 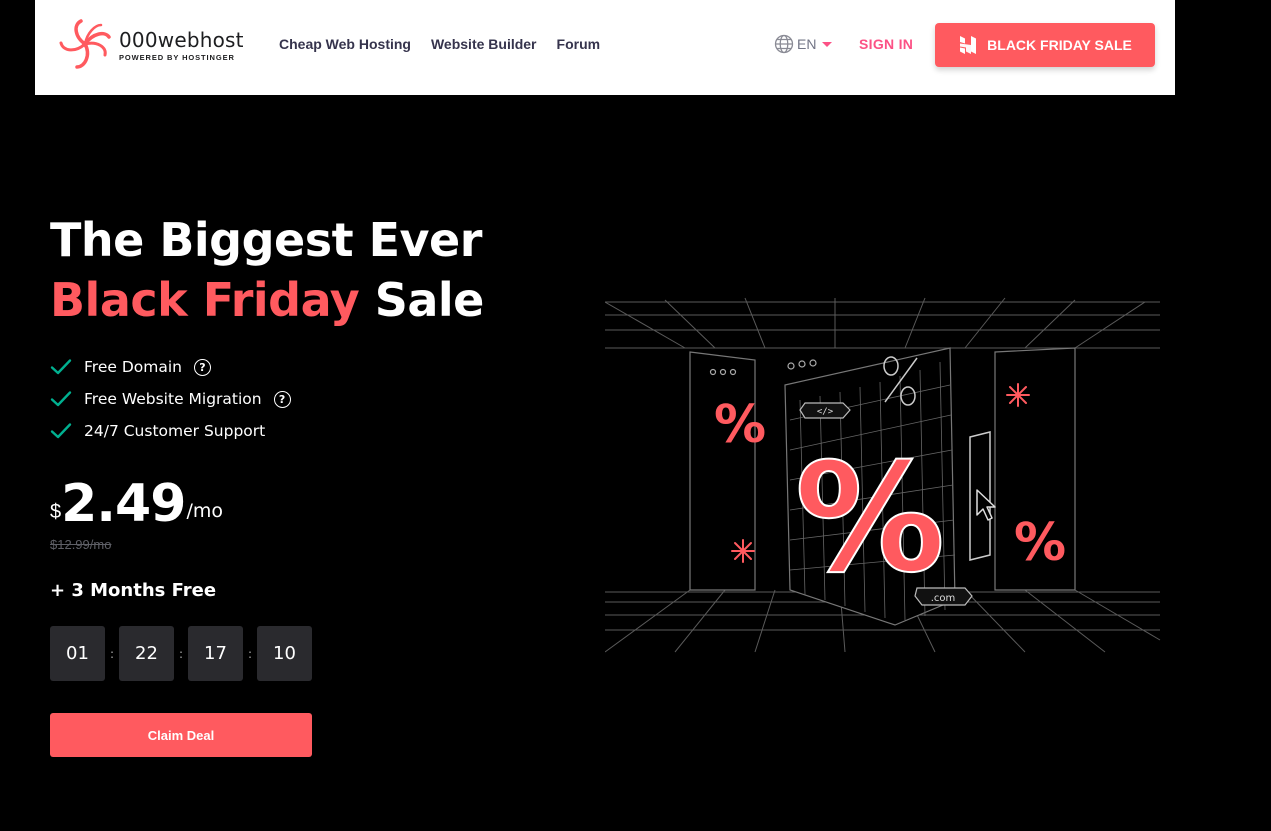 What do you see at coordinates (740, 425) in the screenshot?
I see `percent-left: %` at bounding box center [740, 425].